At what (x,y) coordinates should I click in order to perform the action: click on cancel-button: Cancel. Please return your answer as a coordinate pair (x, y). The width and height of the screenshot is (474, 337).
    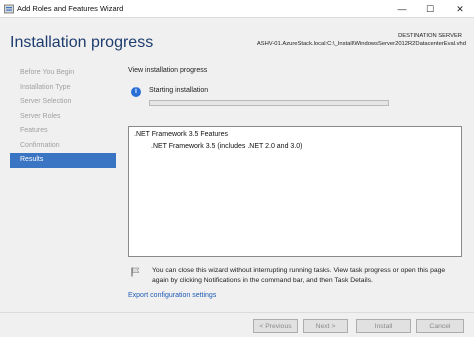
    Looking at the image, I should click on (440, 326).